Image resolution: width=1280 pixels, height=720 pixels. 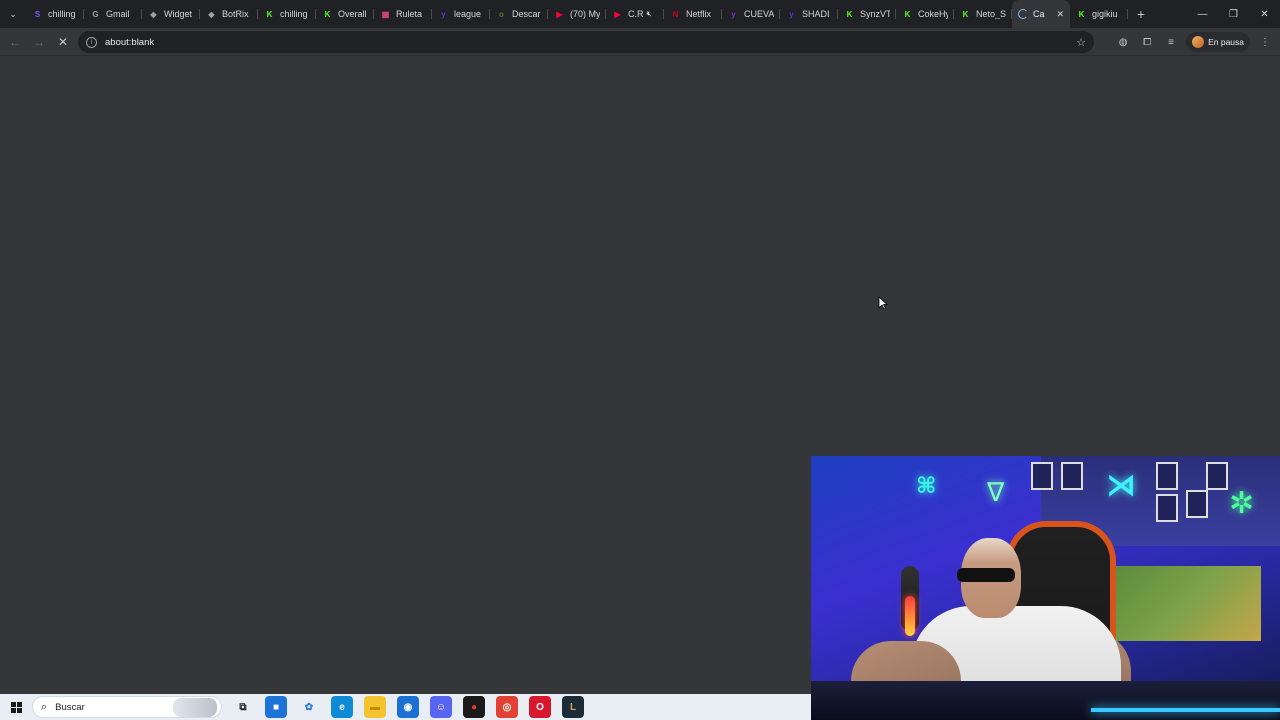 I want to click on copilot-icon: ✿, so click(x=309, y=707).